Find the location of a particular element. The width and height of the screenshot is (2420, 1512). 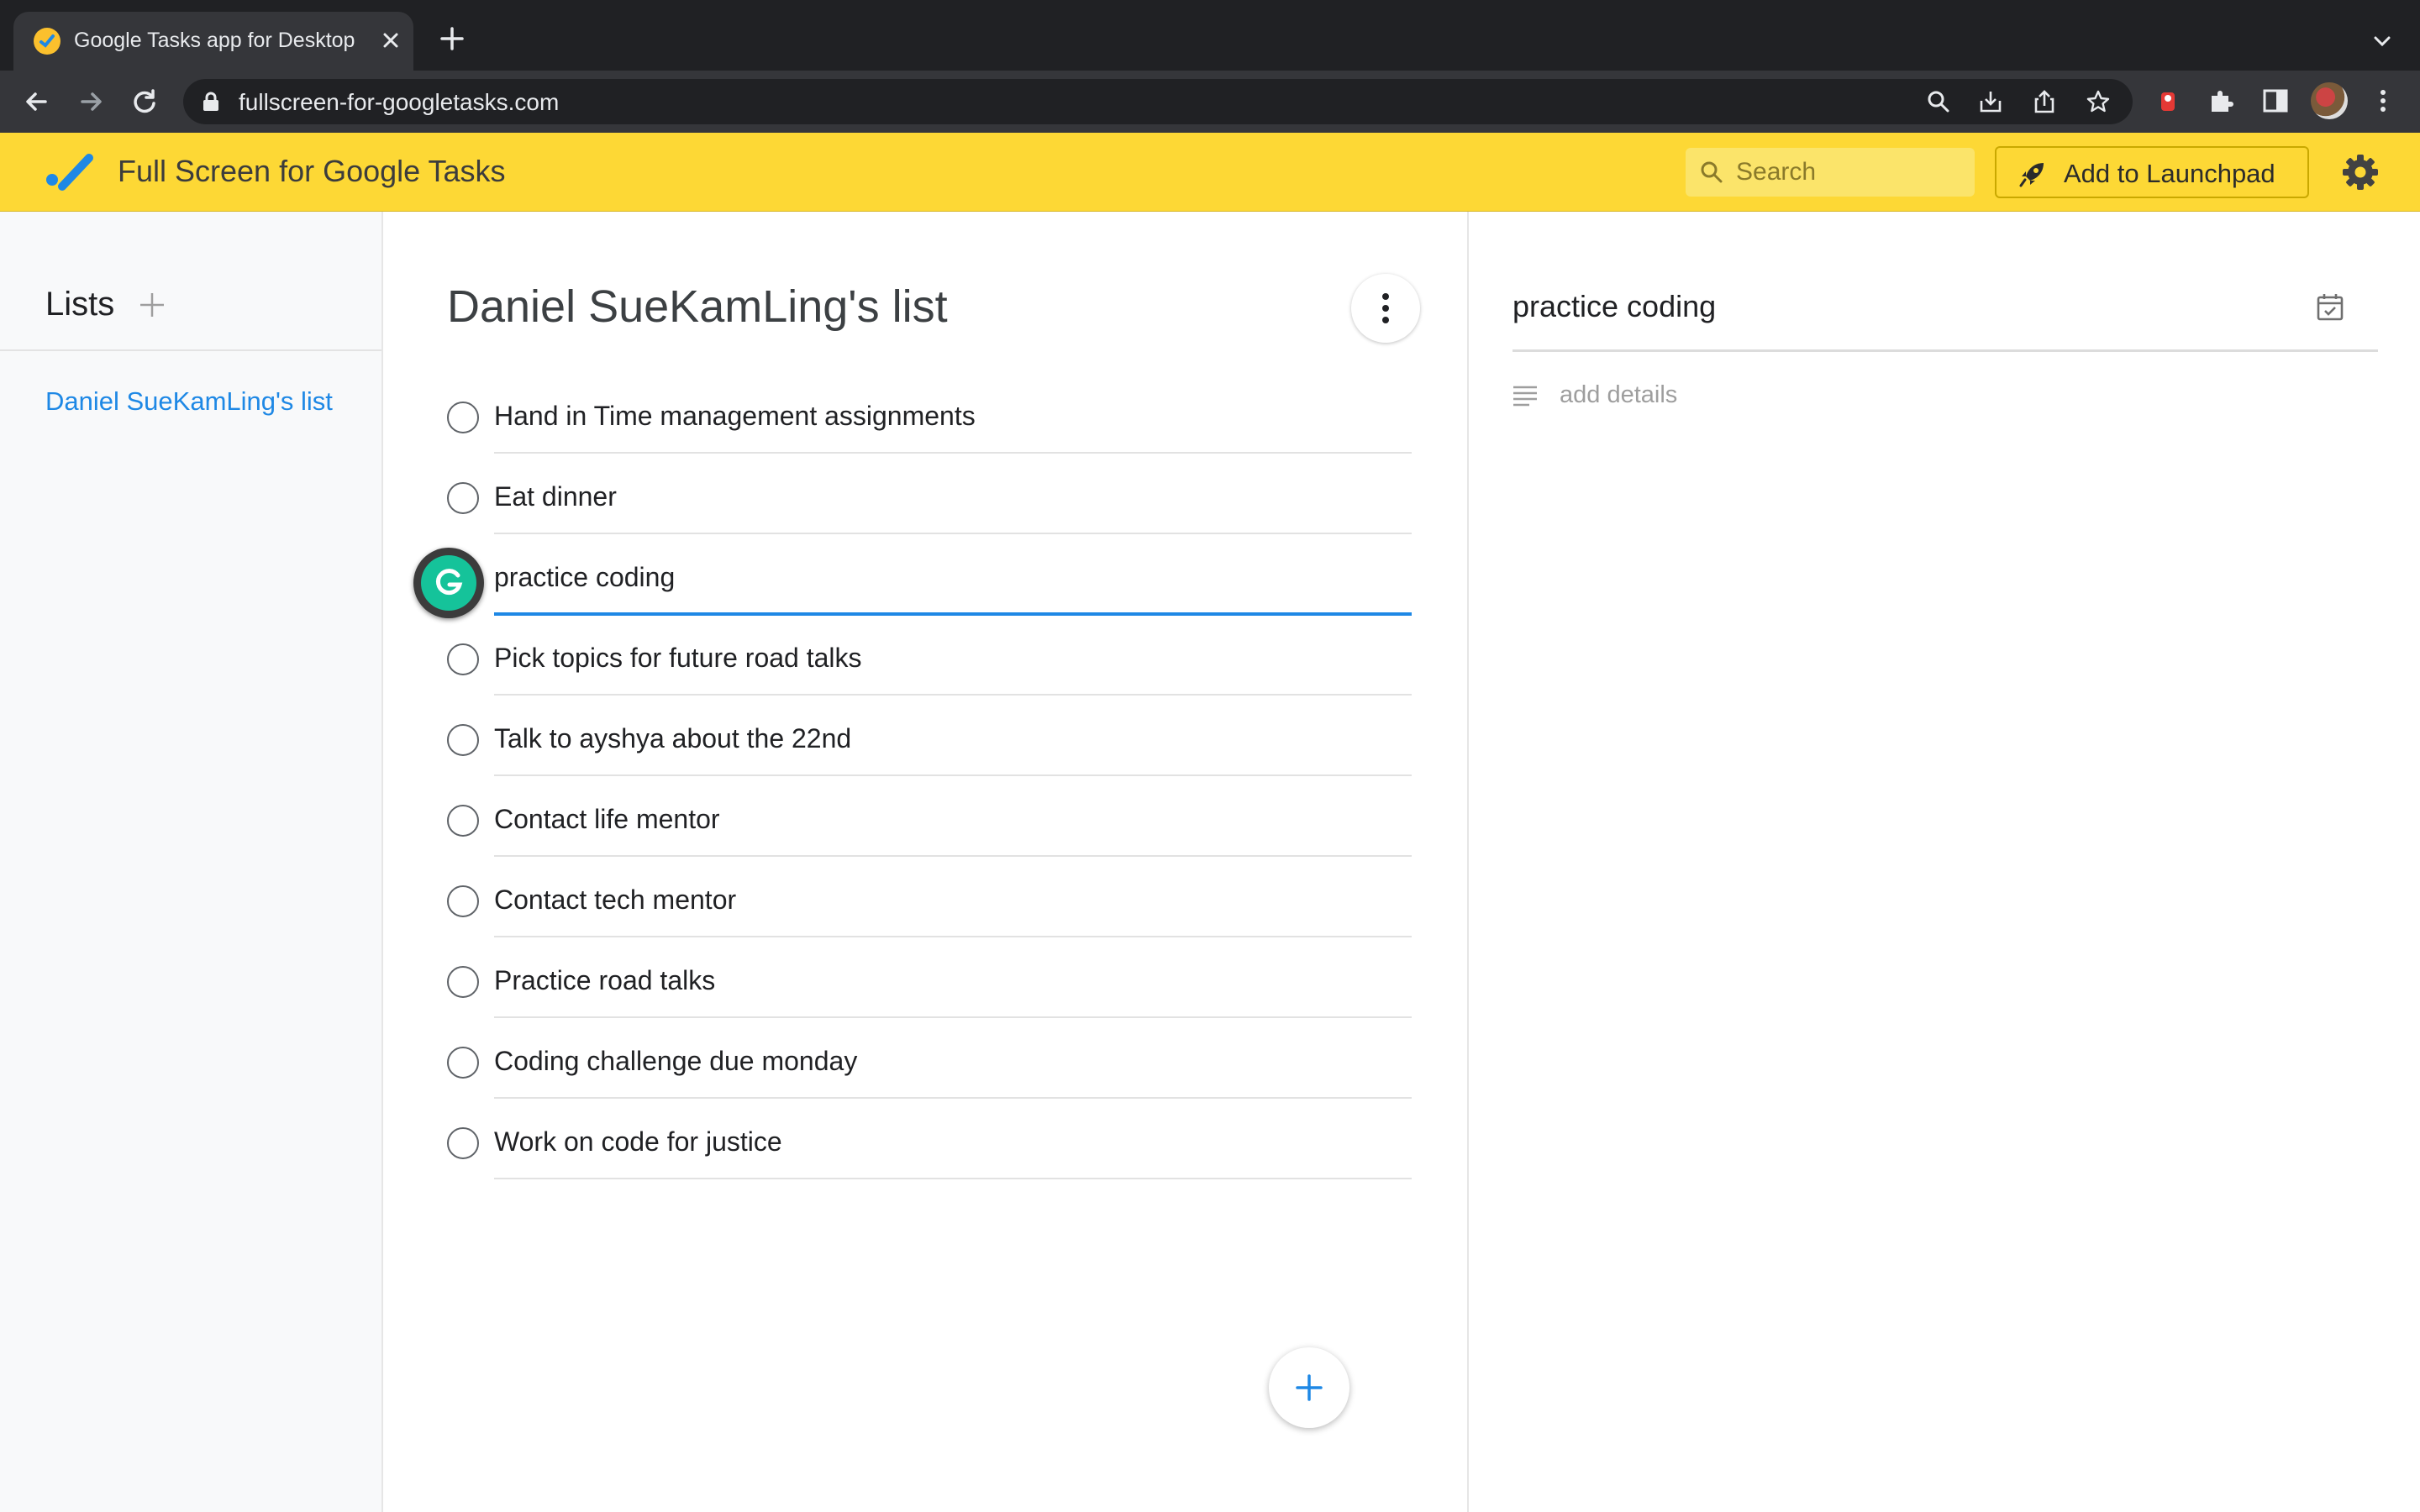

task-row: Work on code for justice is located at coordinates (930, 1139).